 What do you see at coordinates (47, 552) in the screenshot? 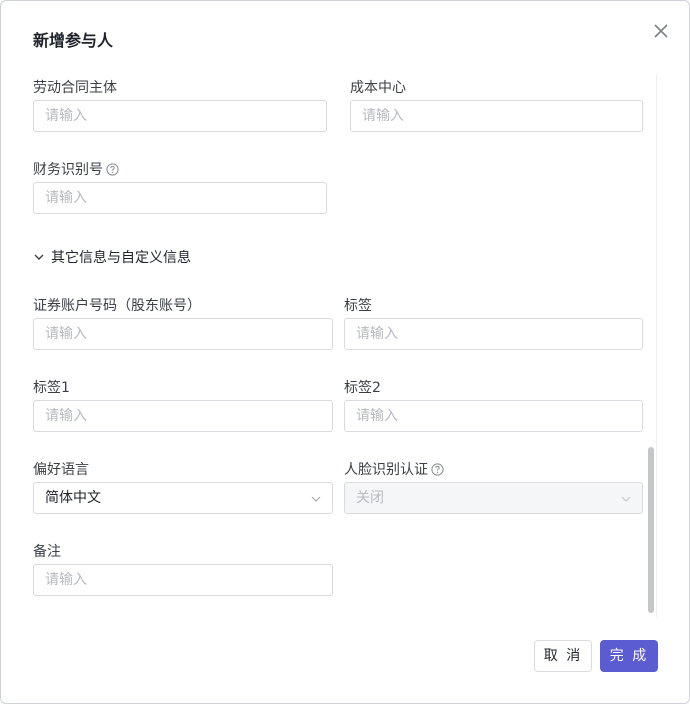
I see `remark-label: 备注` at bounding box center [47, 552].